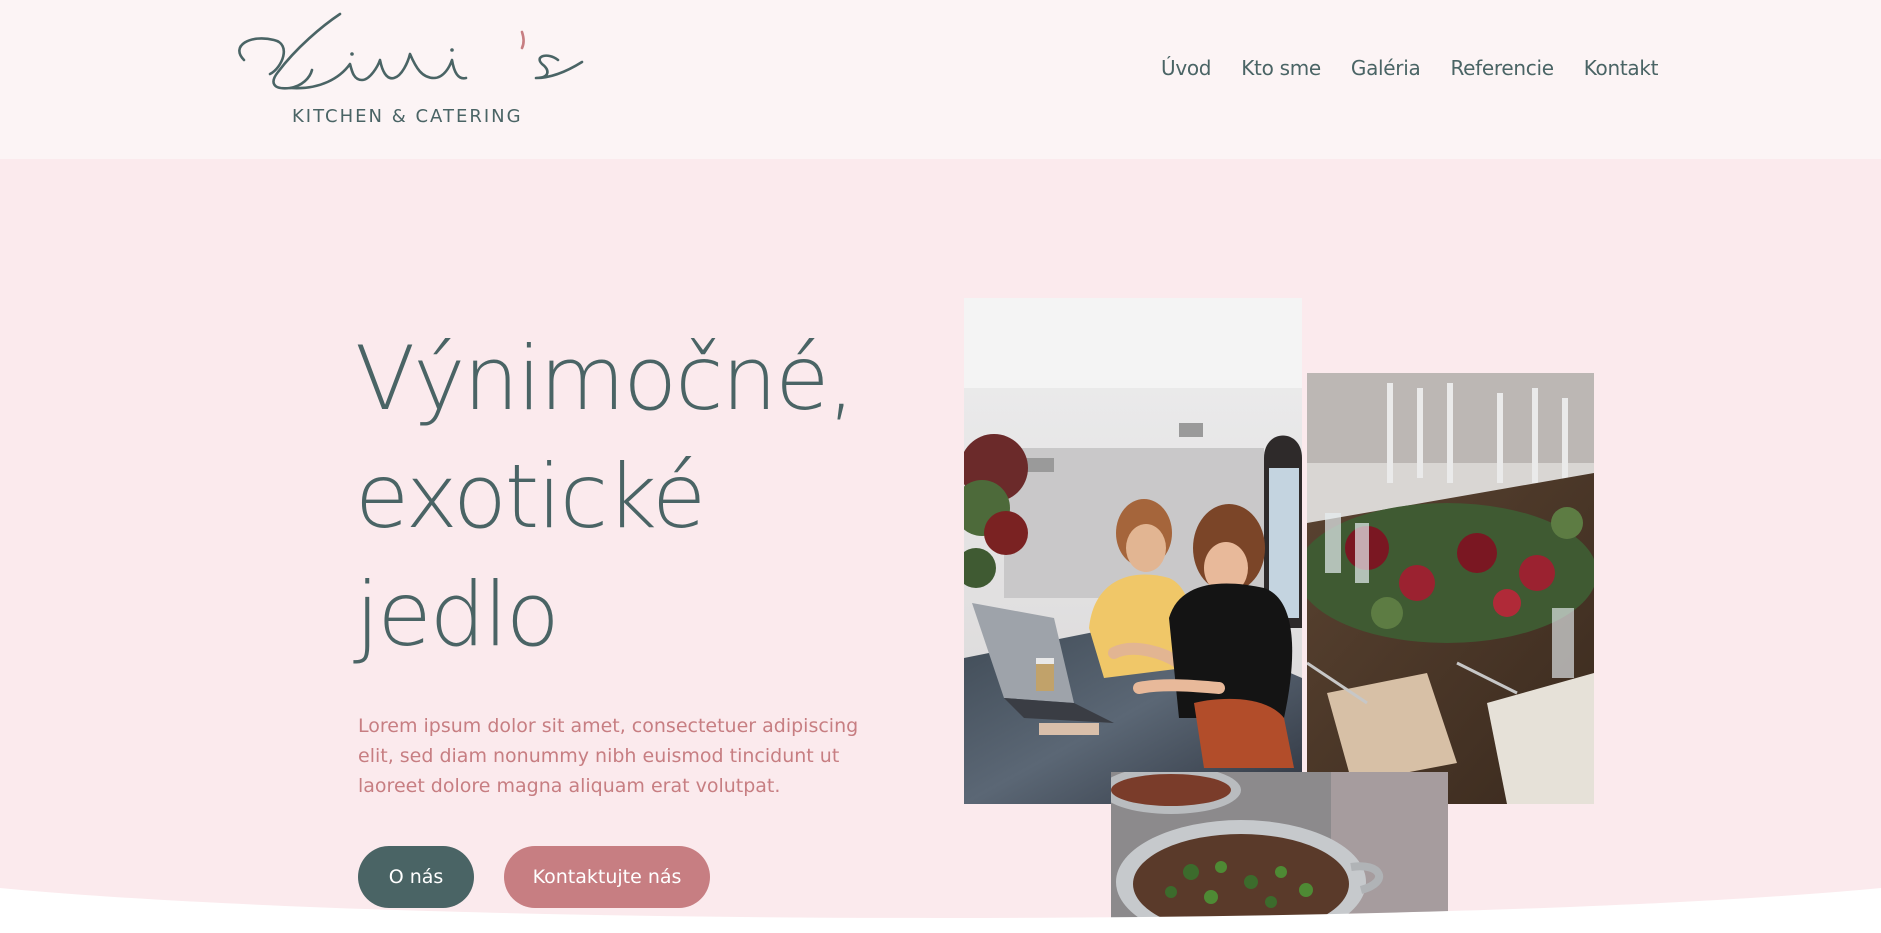 The height and width of the screenshot is (933, 1881). What do you see at coordinates (1281, 68) in the screenshot?
I see `nav-item-kto-sme: Kto sme` at bounding box center [1281, 68].